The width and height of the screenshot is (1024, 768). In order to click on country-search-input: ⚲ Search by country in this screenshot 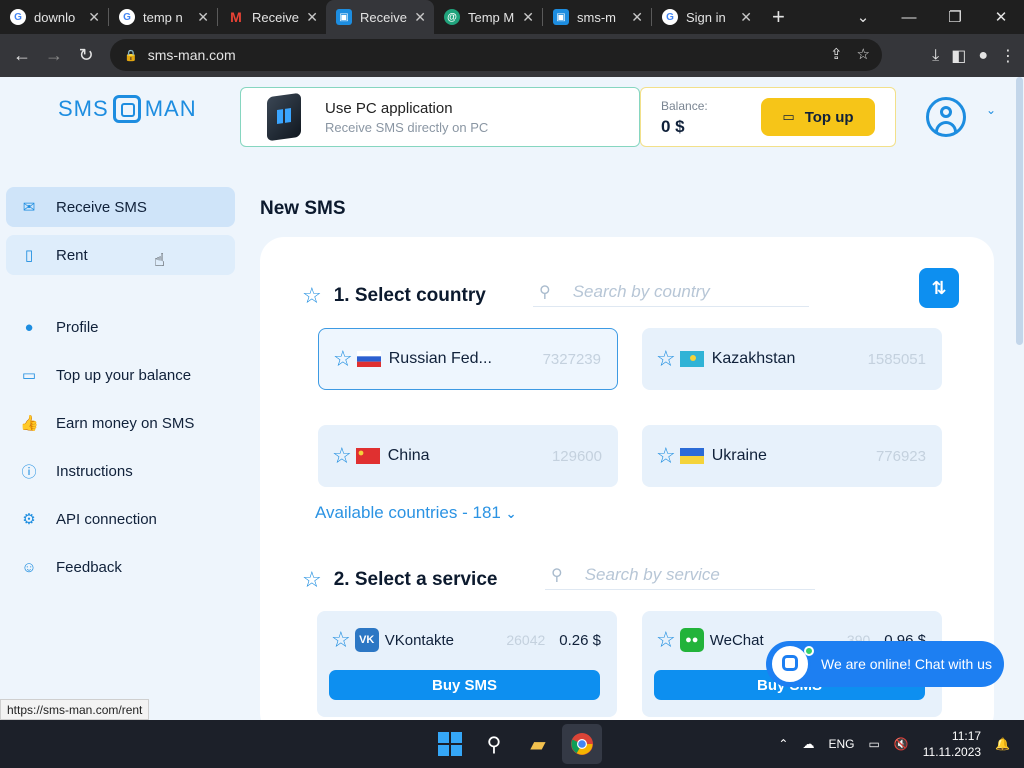, I will do `click(671, 292)`.